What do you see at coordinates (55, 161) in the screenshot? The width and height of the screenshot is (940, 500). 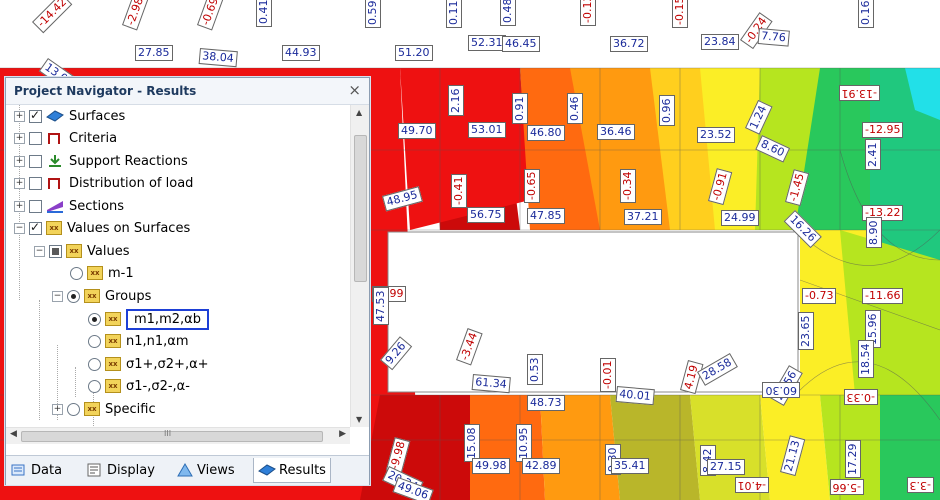 I see `support-reactions-icon` at bounding box center [55, 161].